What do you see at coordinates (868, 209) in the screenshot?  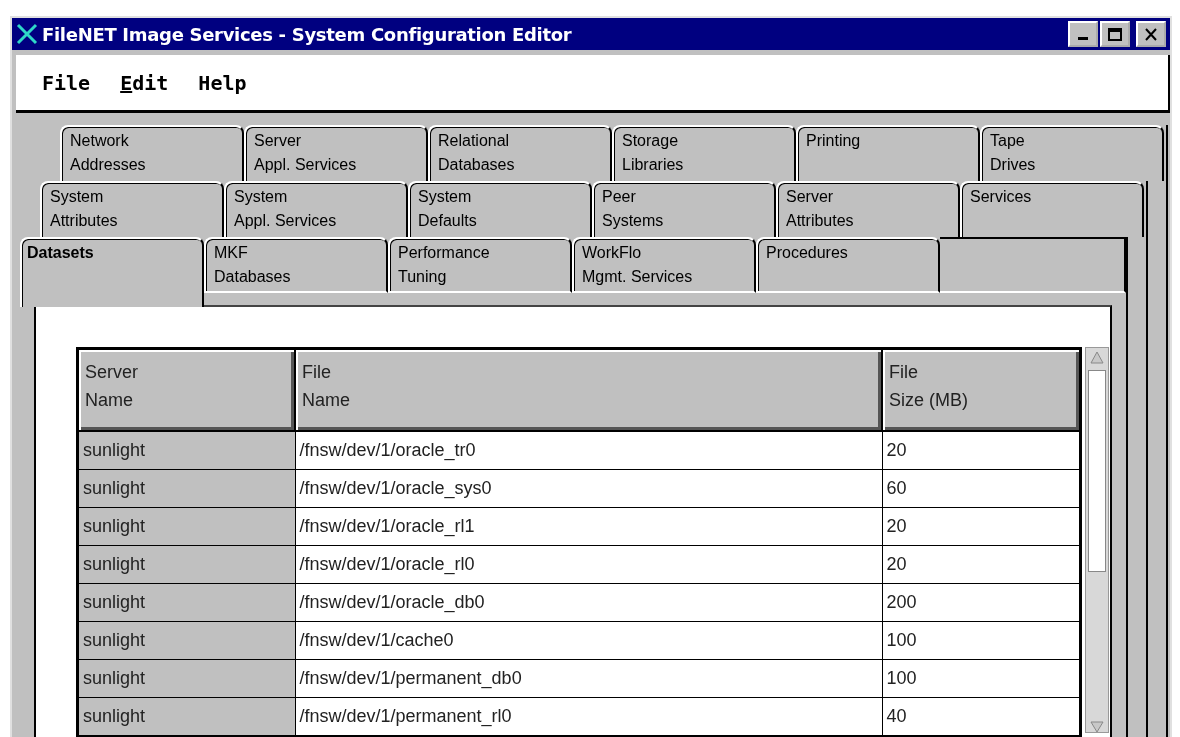 I see `tab: Server Attributes` at bounding box center [868, 209].